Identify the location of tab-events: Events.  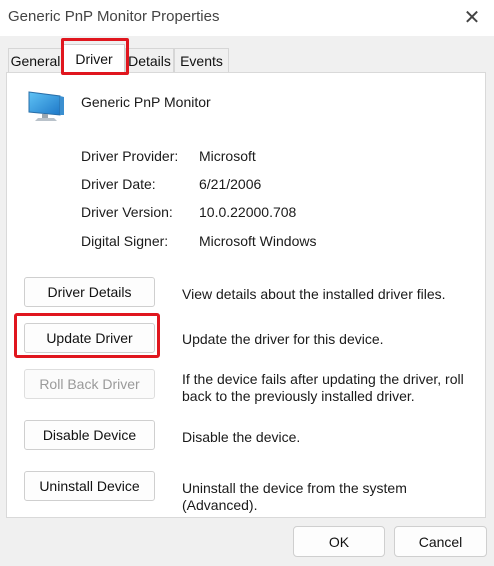
(201, 60).